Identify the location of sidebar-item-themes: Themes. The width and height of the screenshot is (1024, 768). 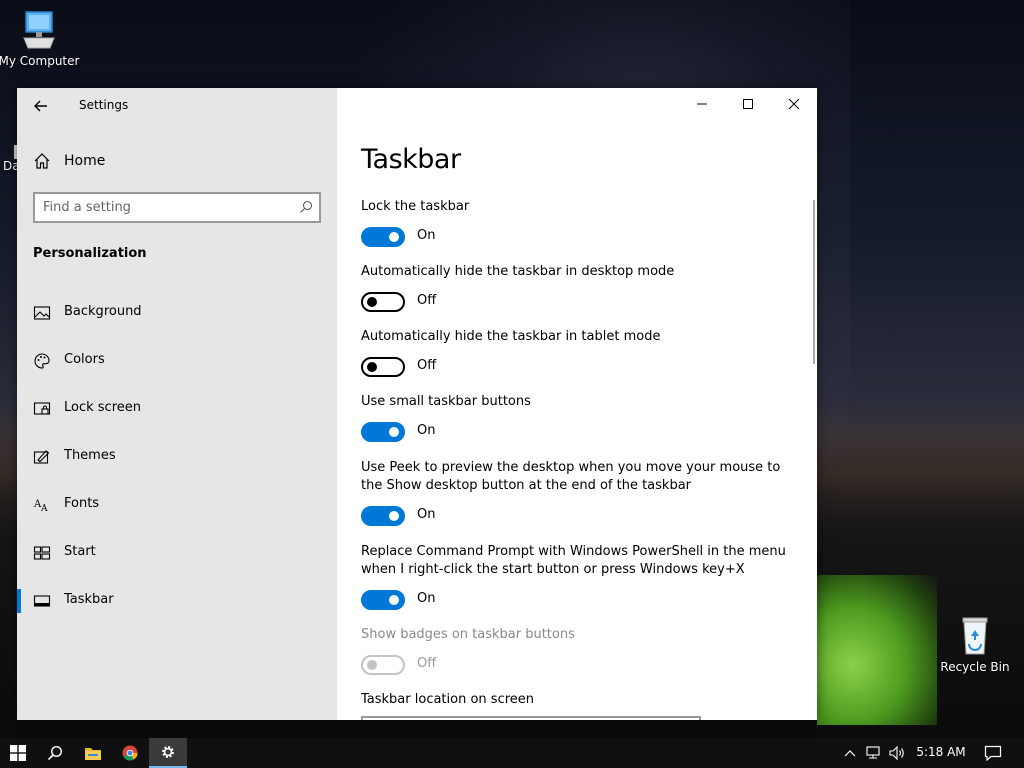
(177, 457).